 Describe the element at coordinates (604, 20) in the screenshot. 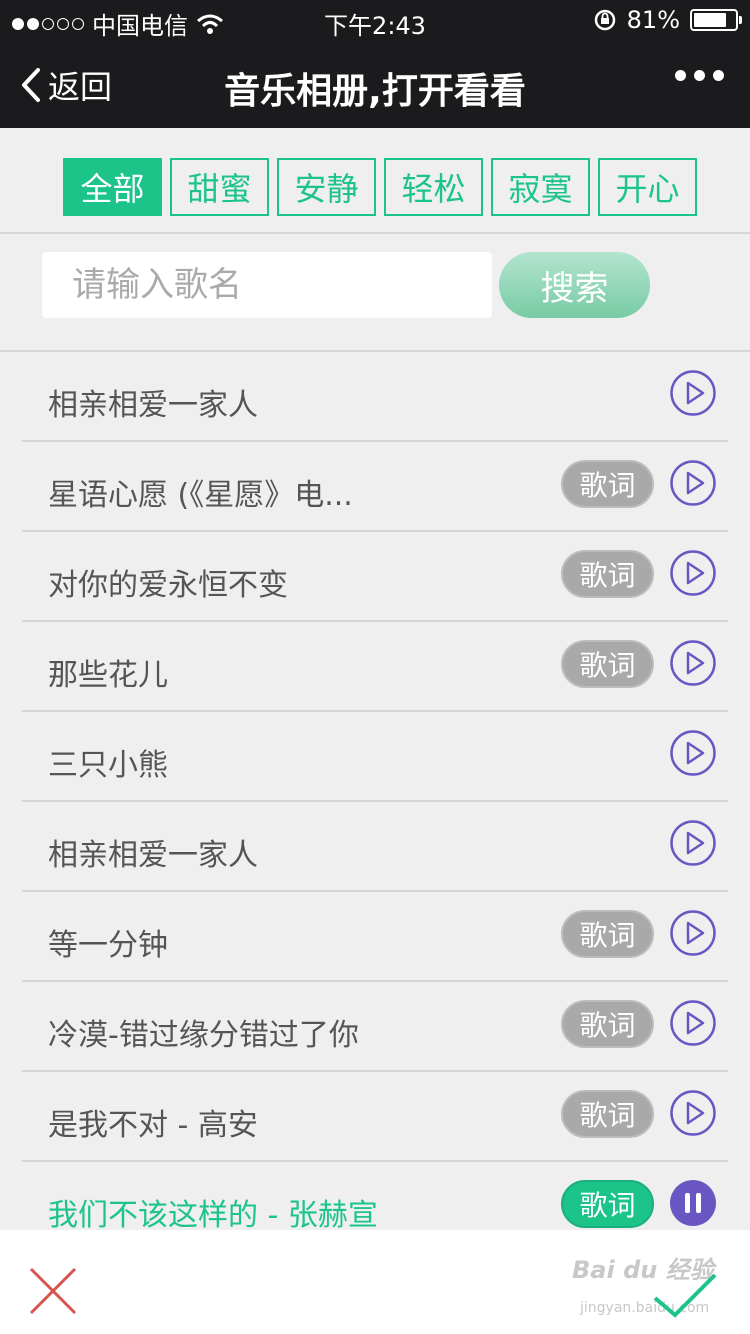

I see `rotation-lock-icon` at that location.